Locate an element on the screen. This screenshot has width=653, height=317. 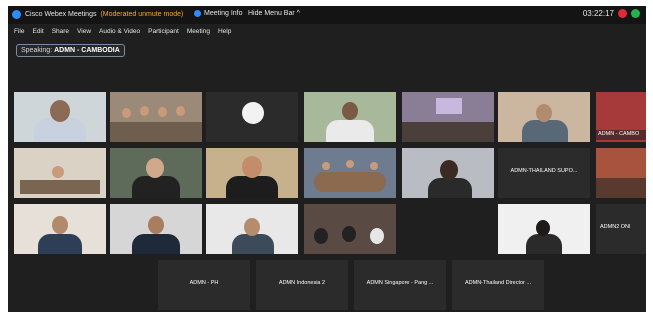
menu-view: View is located at coordinates (84, 31).